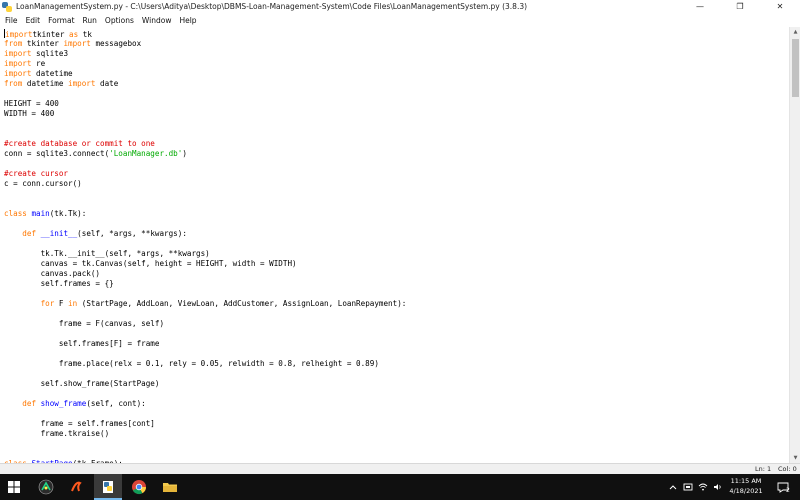 The image size is (800, 500). What do you see at coordinates (205, 424) in the screenshot?
I see `code-line: frame = self.frames[cont]` at bounding box center [205, 424].